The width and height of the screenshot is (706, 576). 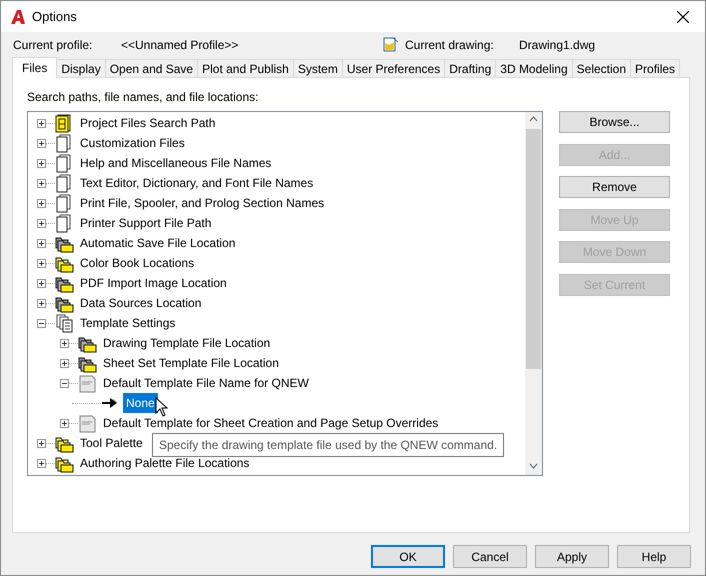 I want to click on tab: System, so click(x=317, y=68).